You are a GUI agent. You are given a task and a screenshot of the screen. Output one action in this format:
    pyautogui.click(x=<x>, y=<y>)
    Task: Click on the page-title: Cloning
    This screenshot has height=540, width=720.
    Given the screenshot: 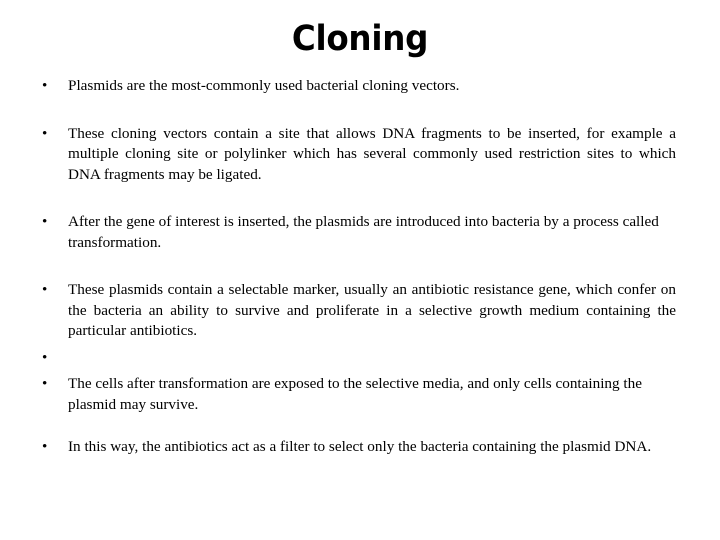 What is the action you would take?
    pyautogui.click(x=360, y=39)
    